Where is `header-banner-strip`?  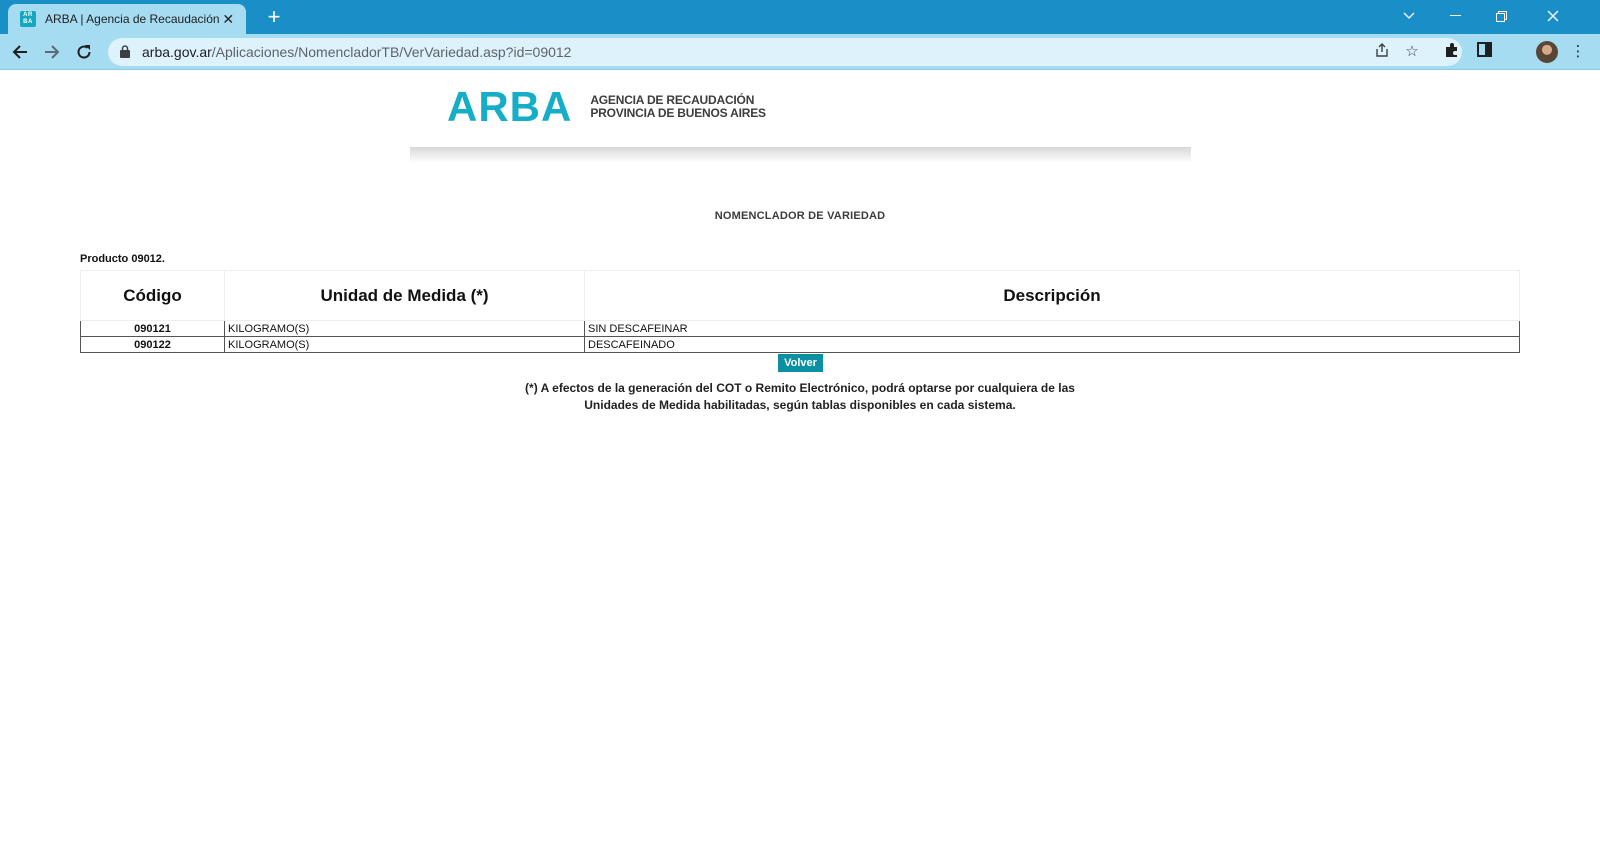 header-banner-strip is located at coordinates (800, 155).